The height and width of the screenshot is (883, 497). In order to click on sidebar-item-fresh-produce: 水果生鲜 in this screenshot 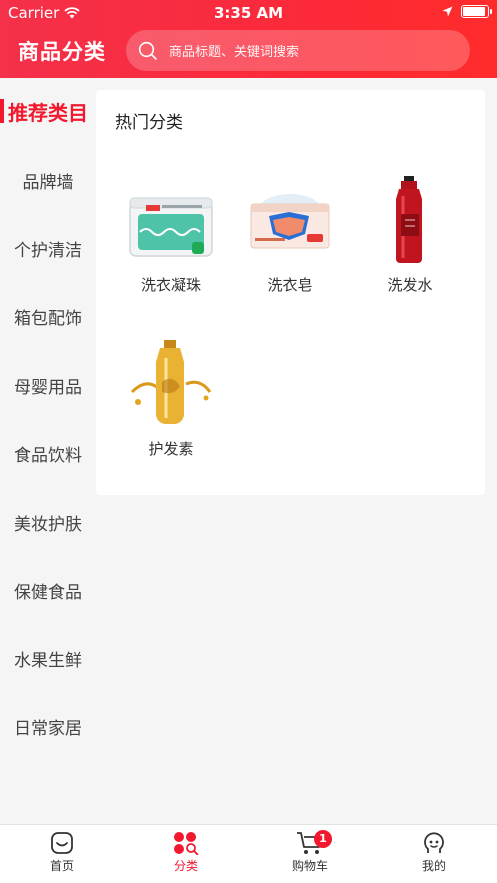, I will do `click(48, 658)`.